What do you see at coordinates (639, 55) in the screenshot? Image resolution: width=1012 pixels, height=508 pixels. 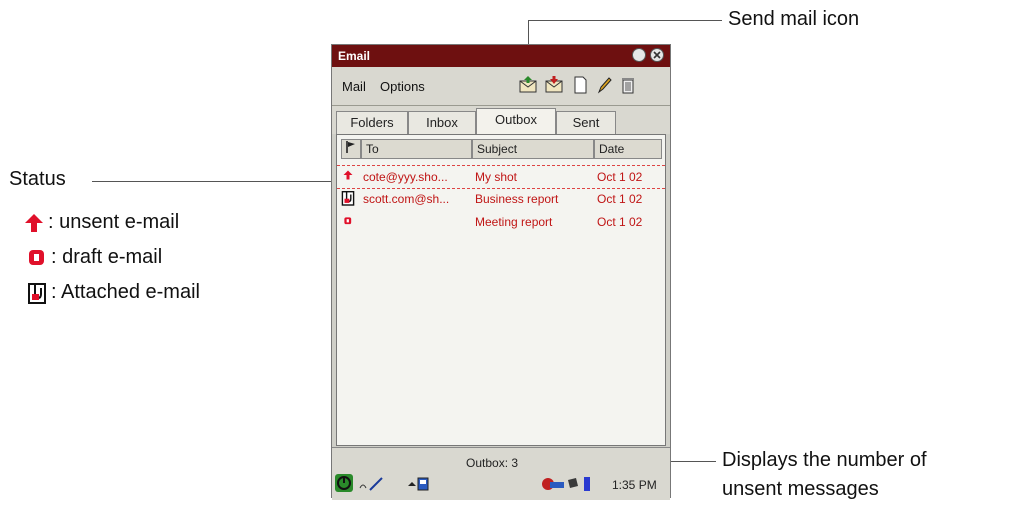 I see `window-menu-button` at bounding box center [639, 55].